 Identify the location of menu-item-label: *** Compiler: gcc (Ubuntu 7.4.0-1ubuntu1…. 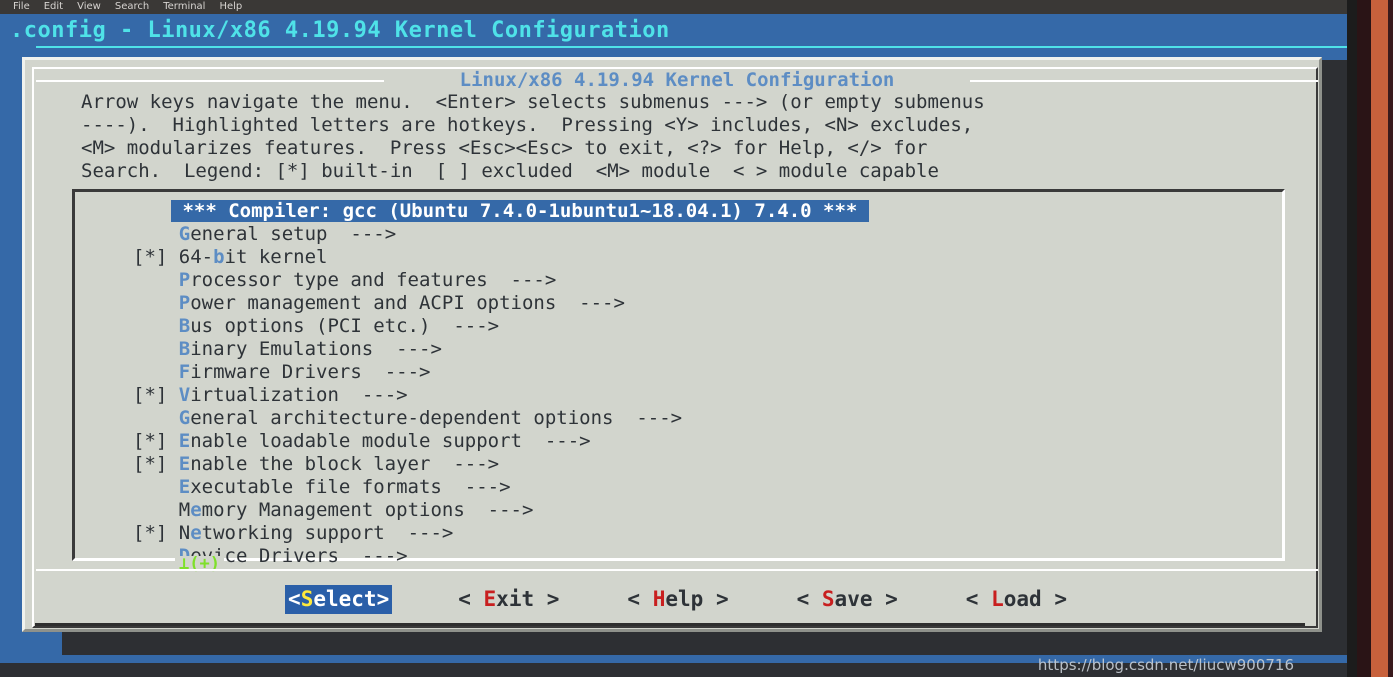
(520, 211).